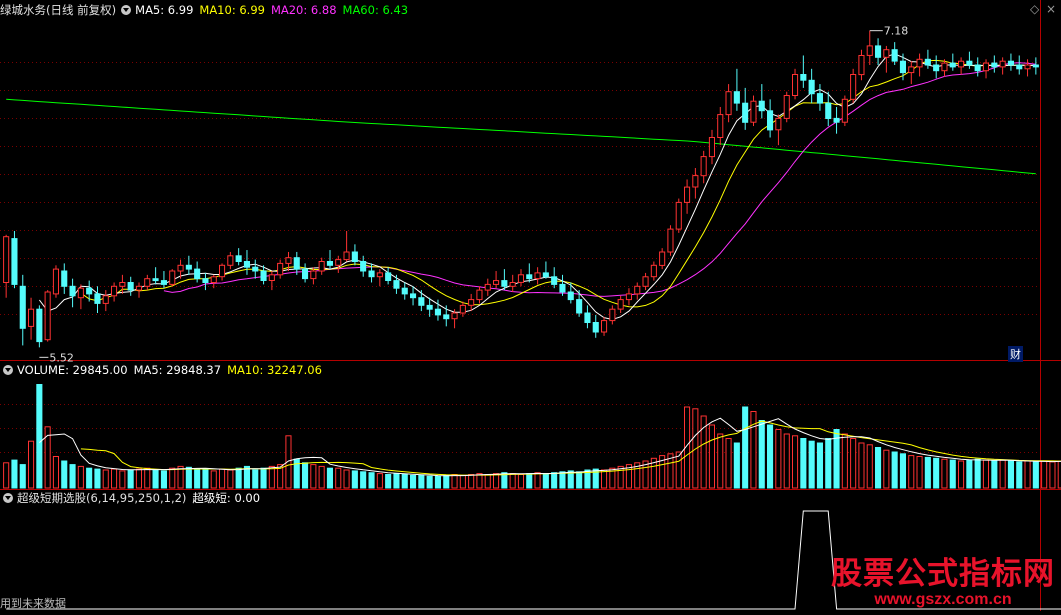  I want to click on ma60-label: MA60: 6.43, so click(375, 10).